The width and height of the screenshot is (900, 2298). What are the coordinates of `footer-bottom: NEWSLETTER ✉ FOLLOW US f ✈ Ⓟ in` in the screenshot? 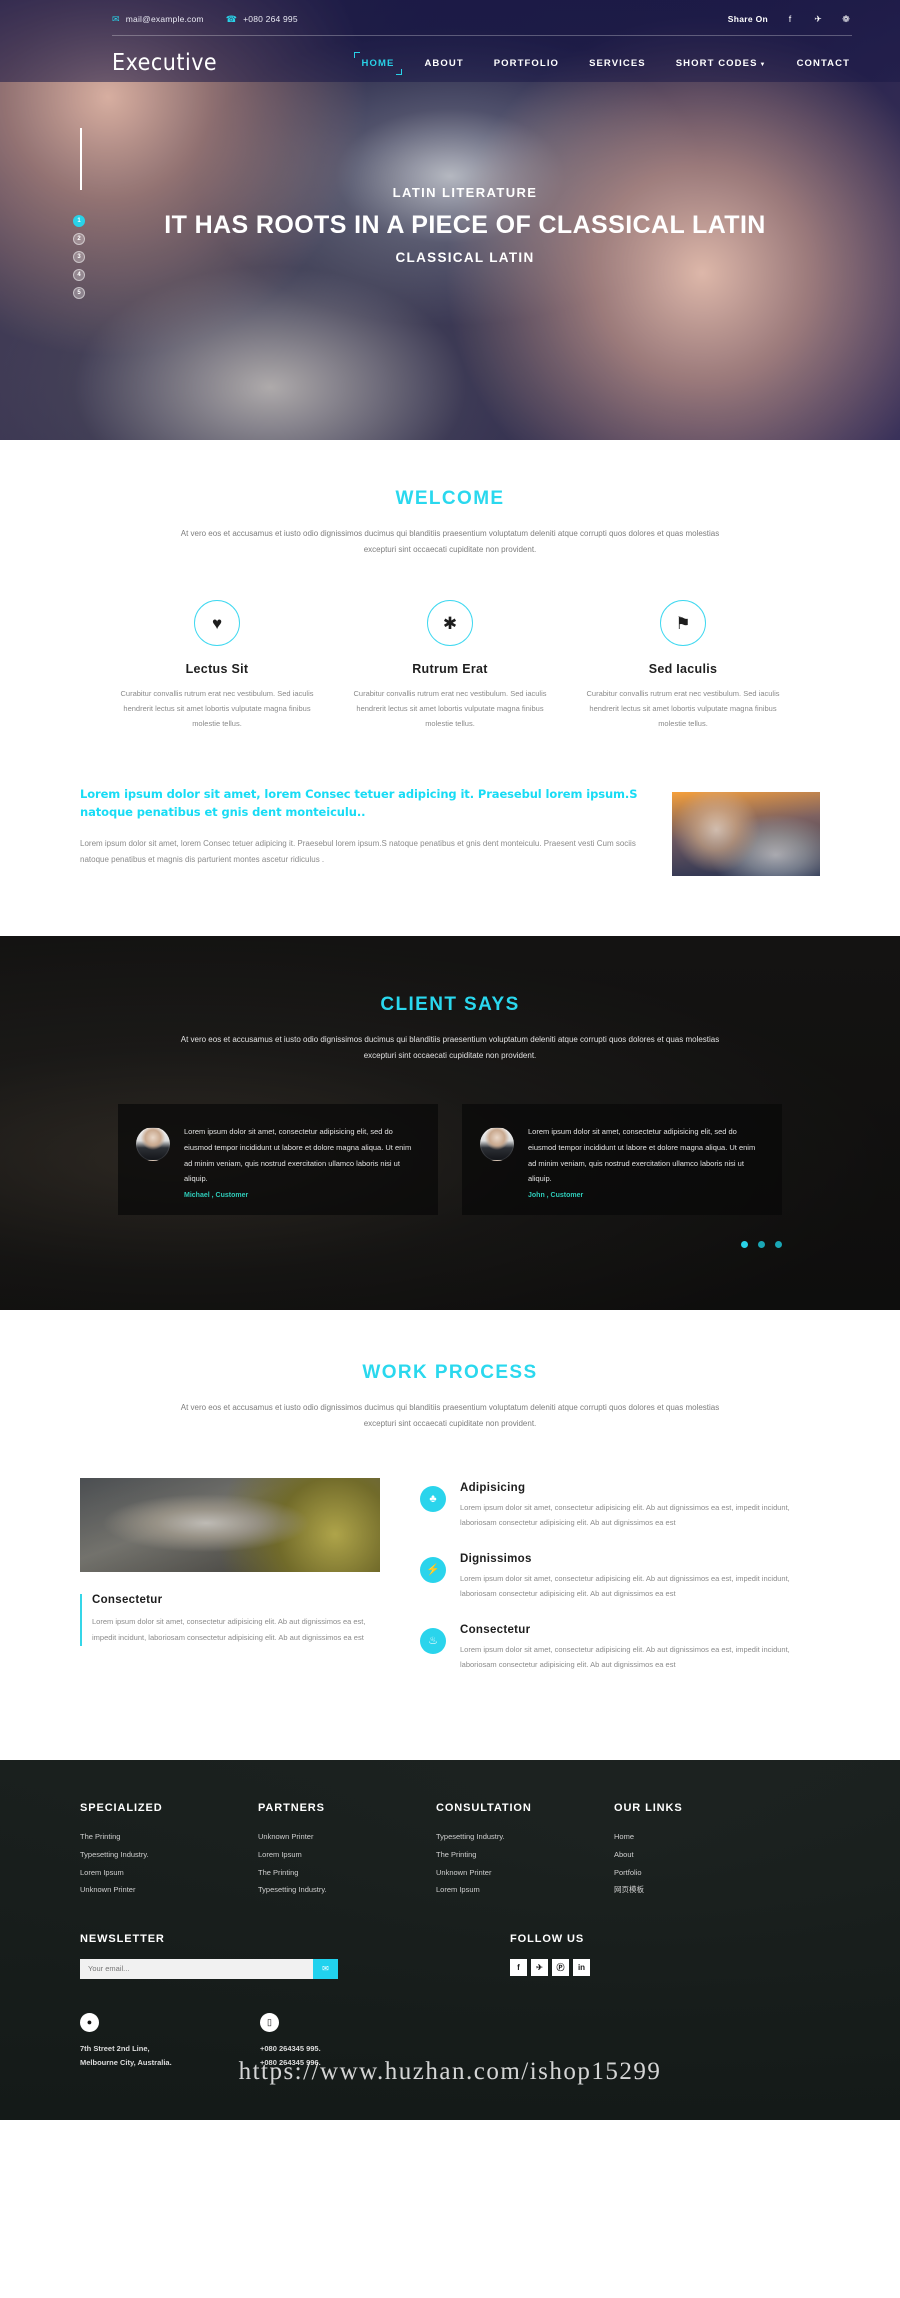 It's located at (450, 1956).